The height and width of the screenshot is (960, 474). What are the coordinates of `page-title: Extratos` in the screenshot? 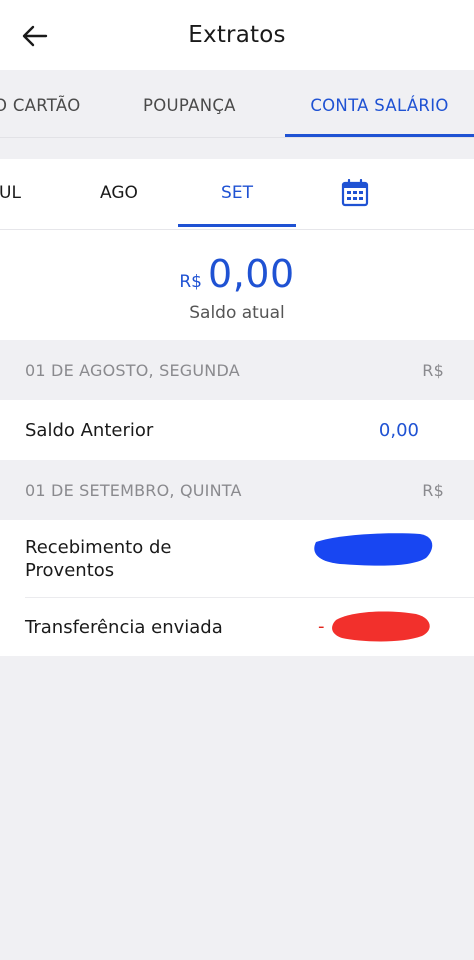 It's located at (237, 35).